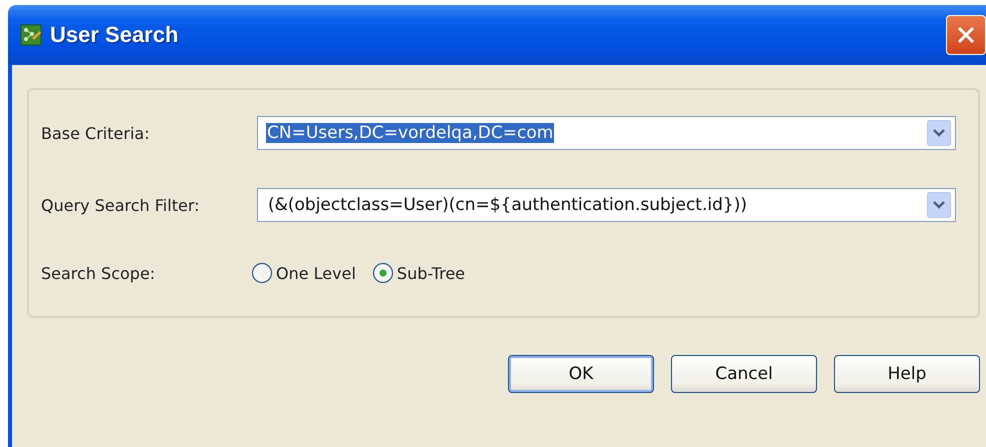 The image size is (986, 447). Describe the element at coordinates (96, 133) in the screenshot. I see `field-label: Base Criteria:` at that location.